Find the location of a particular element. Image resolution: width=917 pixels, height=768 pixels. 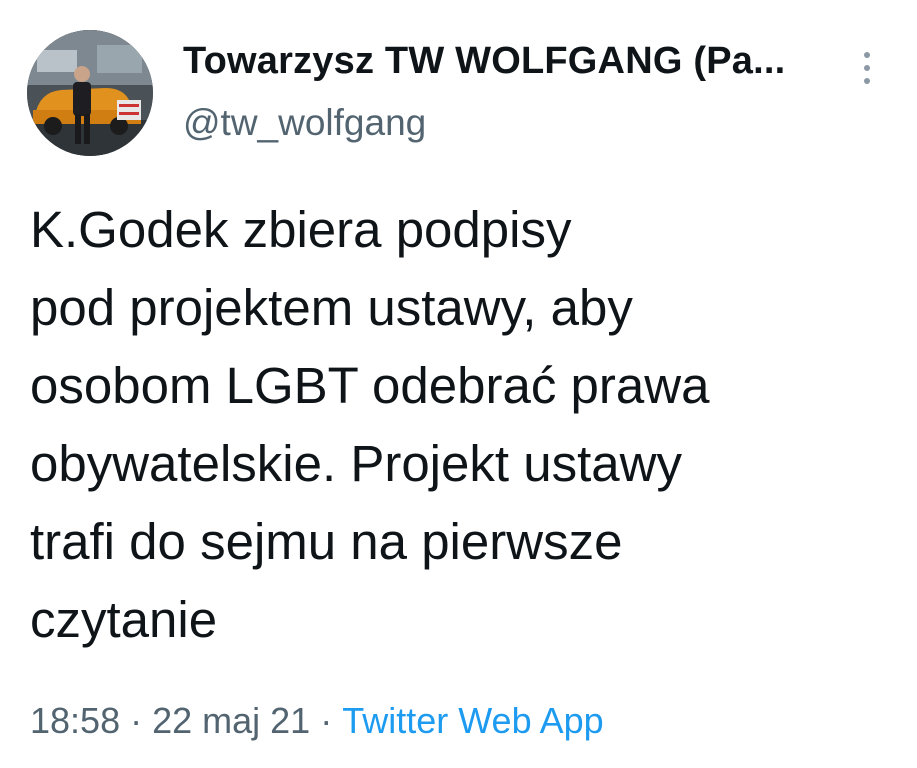

avatar is located at coordinates (90, 93).